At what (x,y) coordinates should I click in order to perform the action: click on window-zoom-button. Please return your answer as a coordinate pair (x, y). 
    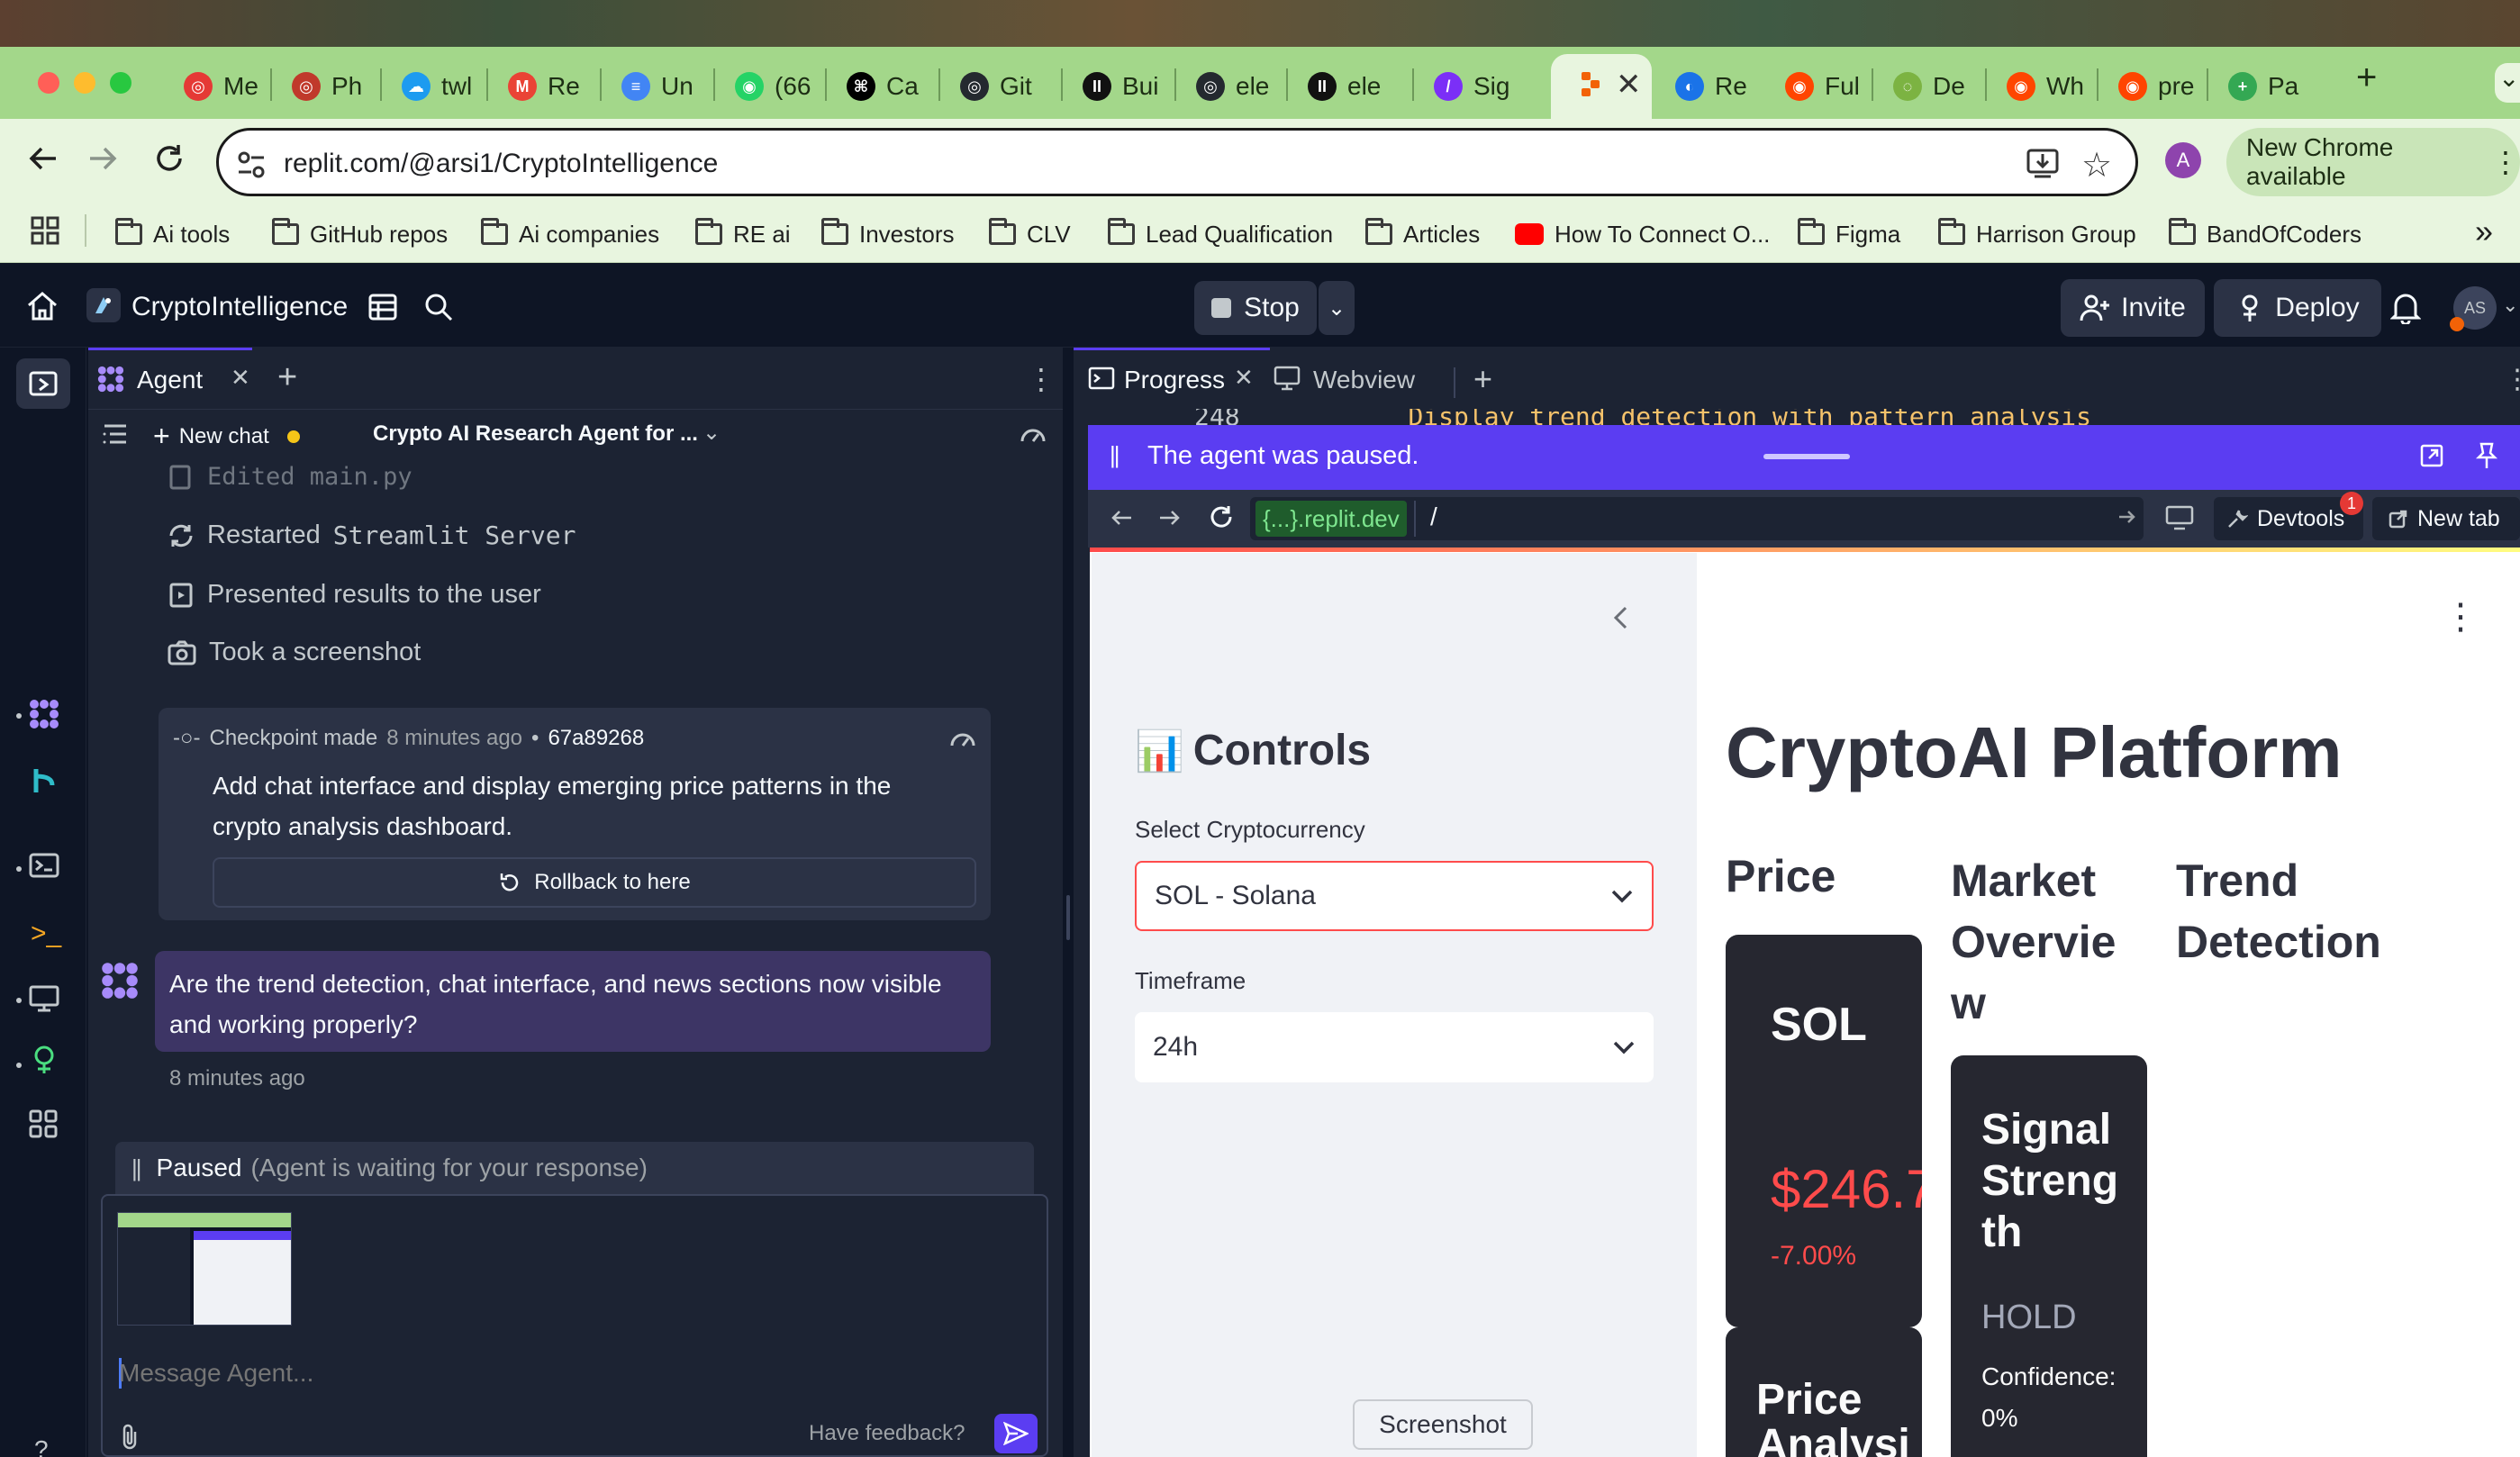
    Looking at the image, I should click on (120, 83).